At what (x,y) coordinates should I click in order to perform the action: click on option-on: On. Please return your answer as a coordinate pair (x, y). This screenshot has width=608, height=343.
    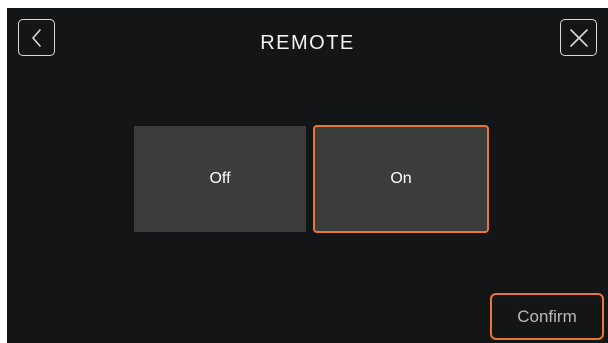
    Looking at the image, I should click on (401, 179).